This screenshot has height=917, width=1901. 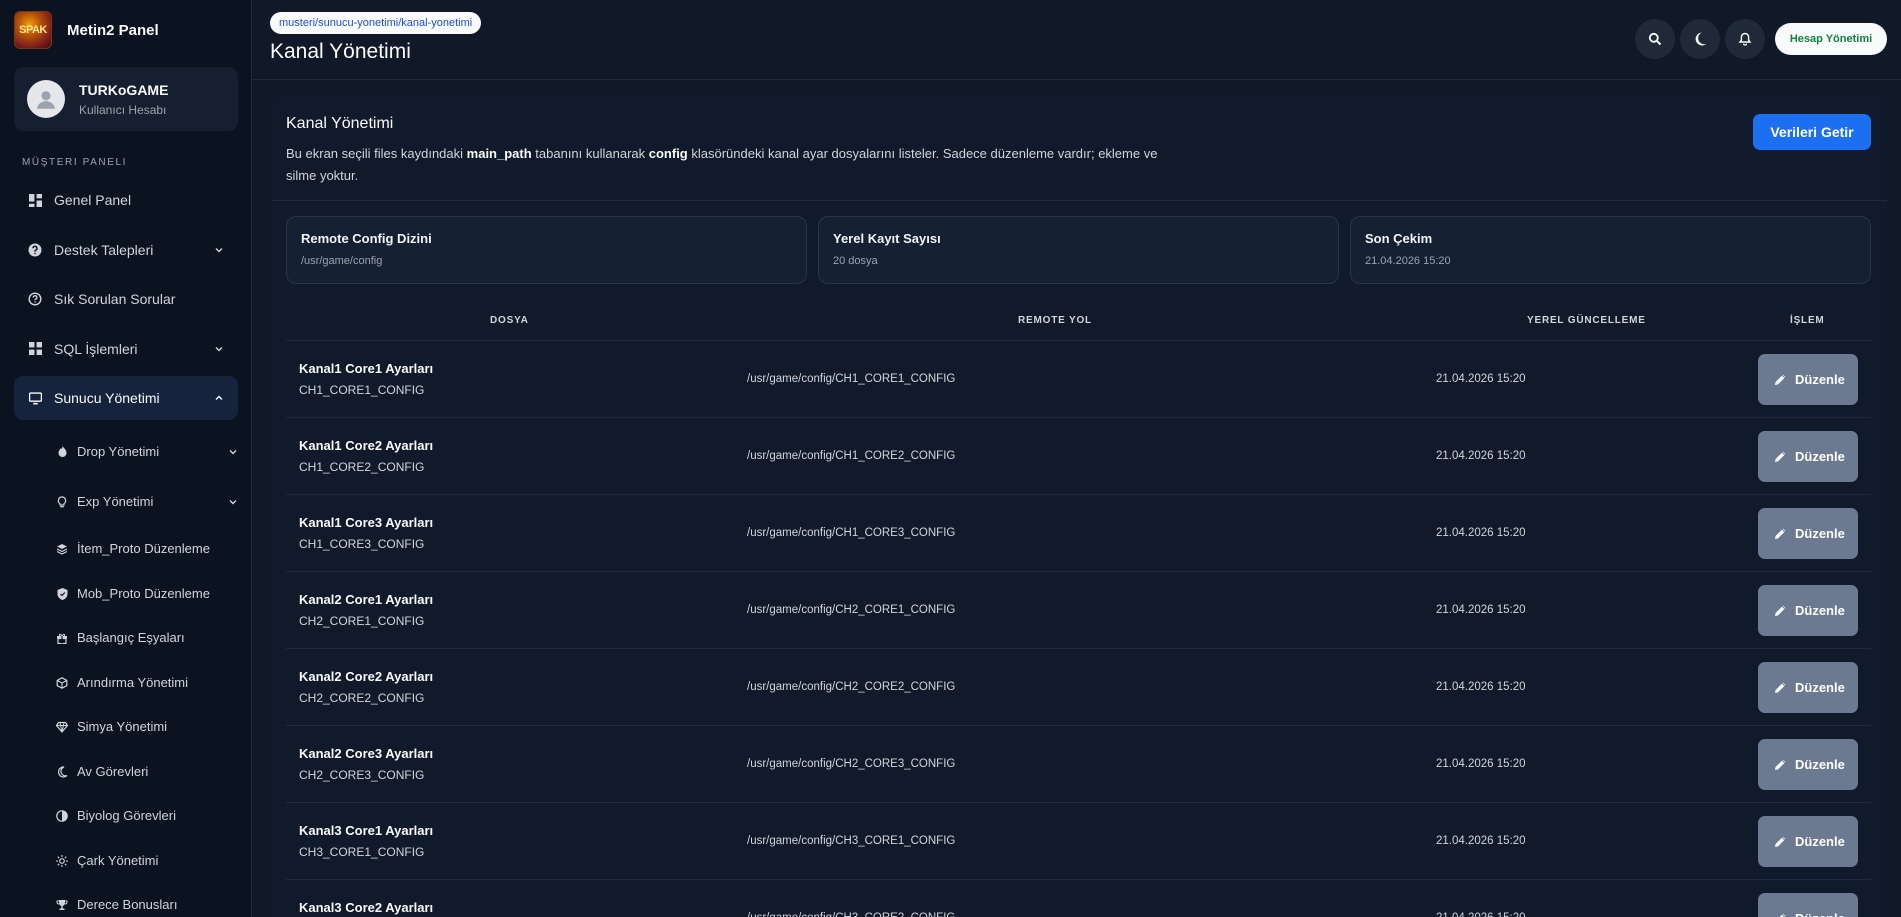 What do you see at coordinates (1079, 200) in the screenshot?
I see `divider` at bounding box center [1079, 200].